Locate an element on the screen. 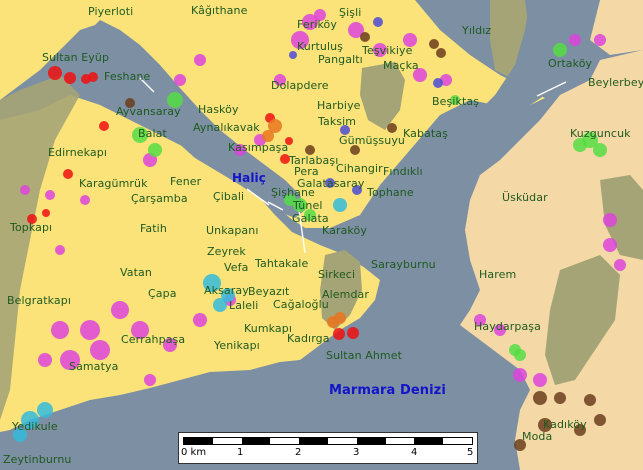 The height and width of the screenshot is (470, 643). place-label-sultanahmet: Sultan Ahmet is located at coordinates (364, 355).